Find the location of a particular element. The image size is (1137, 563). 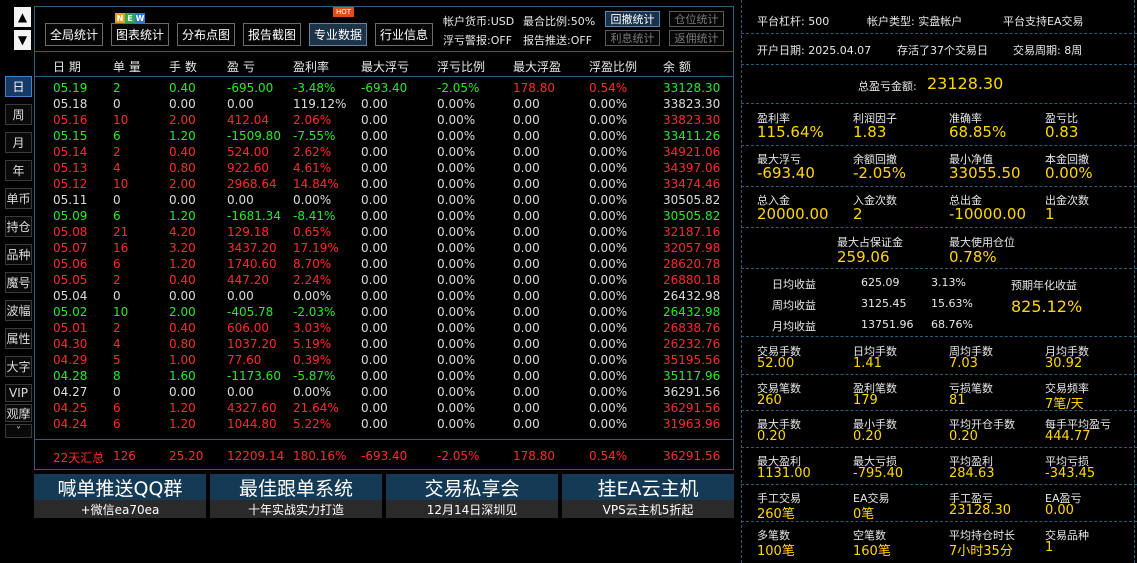

column-header-6: 浮亏比例 is located at coordinates (461, 66).